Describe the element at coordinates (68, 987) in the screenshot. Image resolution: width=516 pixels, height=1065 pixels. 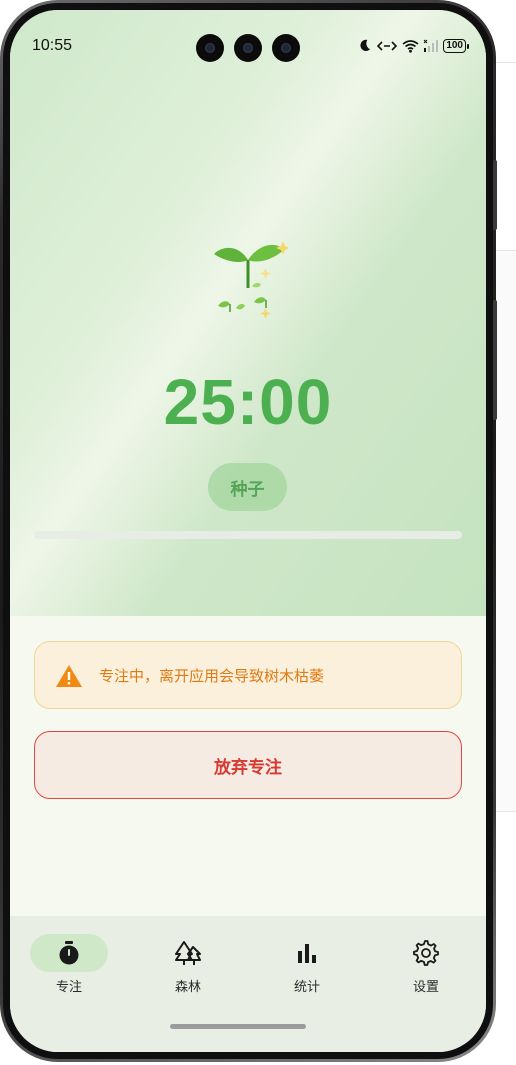
I see `nav-label-focus: 专注` at that location.